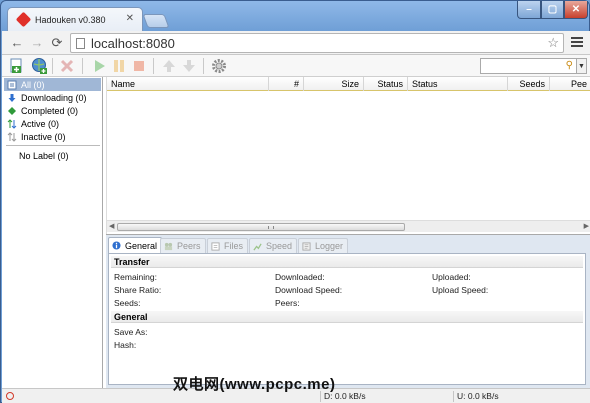 The height and width of the screenshot is (403, 590). I want to click on sidebar-divider, so click(53, 145).